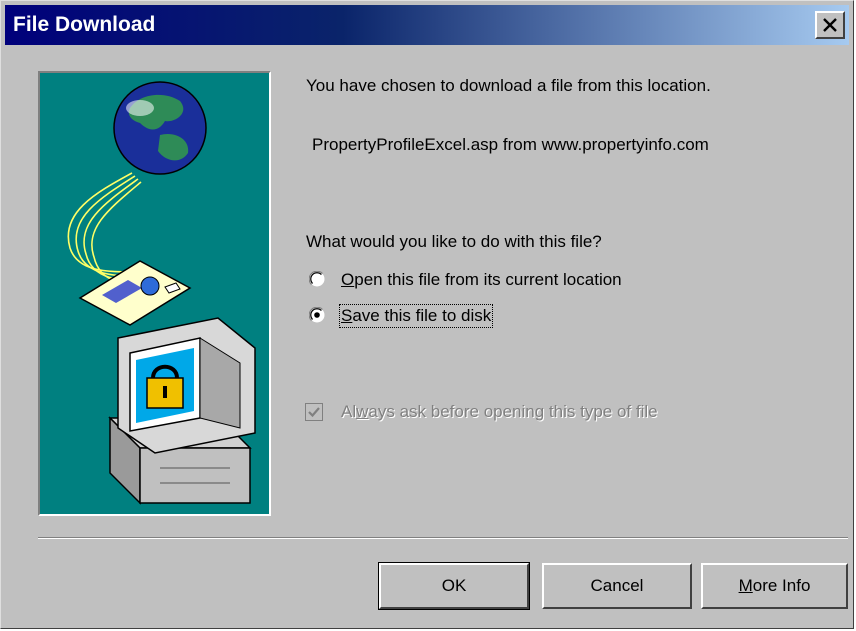  What do you see at coordinates (314, 412) in the screenshot?
I see `always-ask-checkbox` at bounding box center [314, 412].